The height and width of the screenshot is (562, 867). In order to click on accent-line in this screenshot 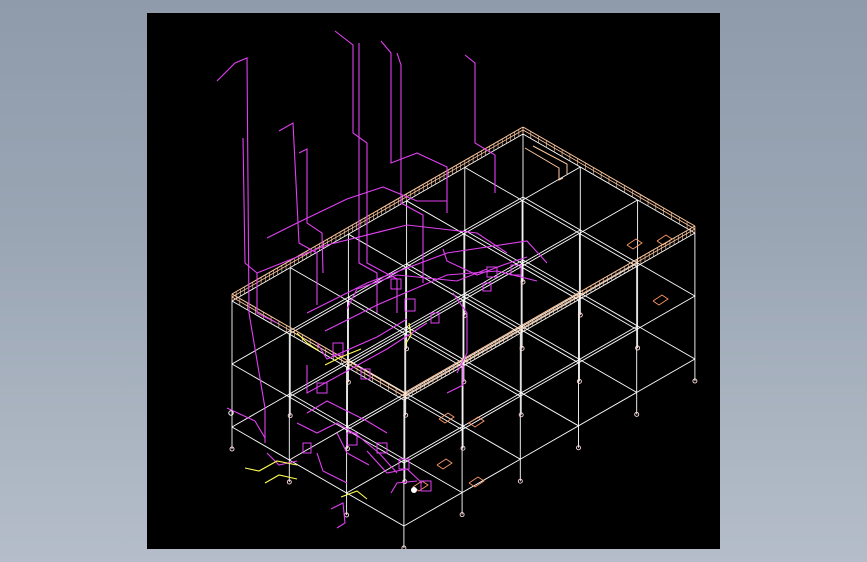, I will do `click(281, 479)`.